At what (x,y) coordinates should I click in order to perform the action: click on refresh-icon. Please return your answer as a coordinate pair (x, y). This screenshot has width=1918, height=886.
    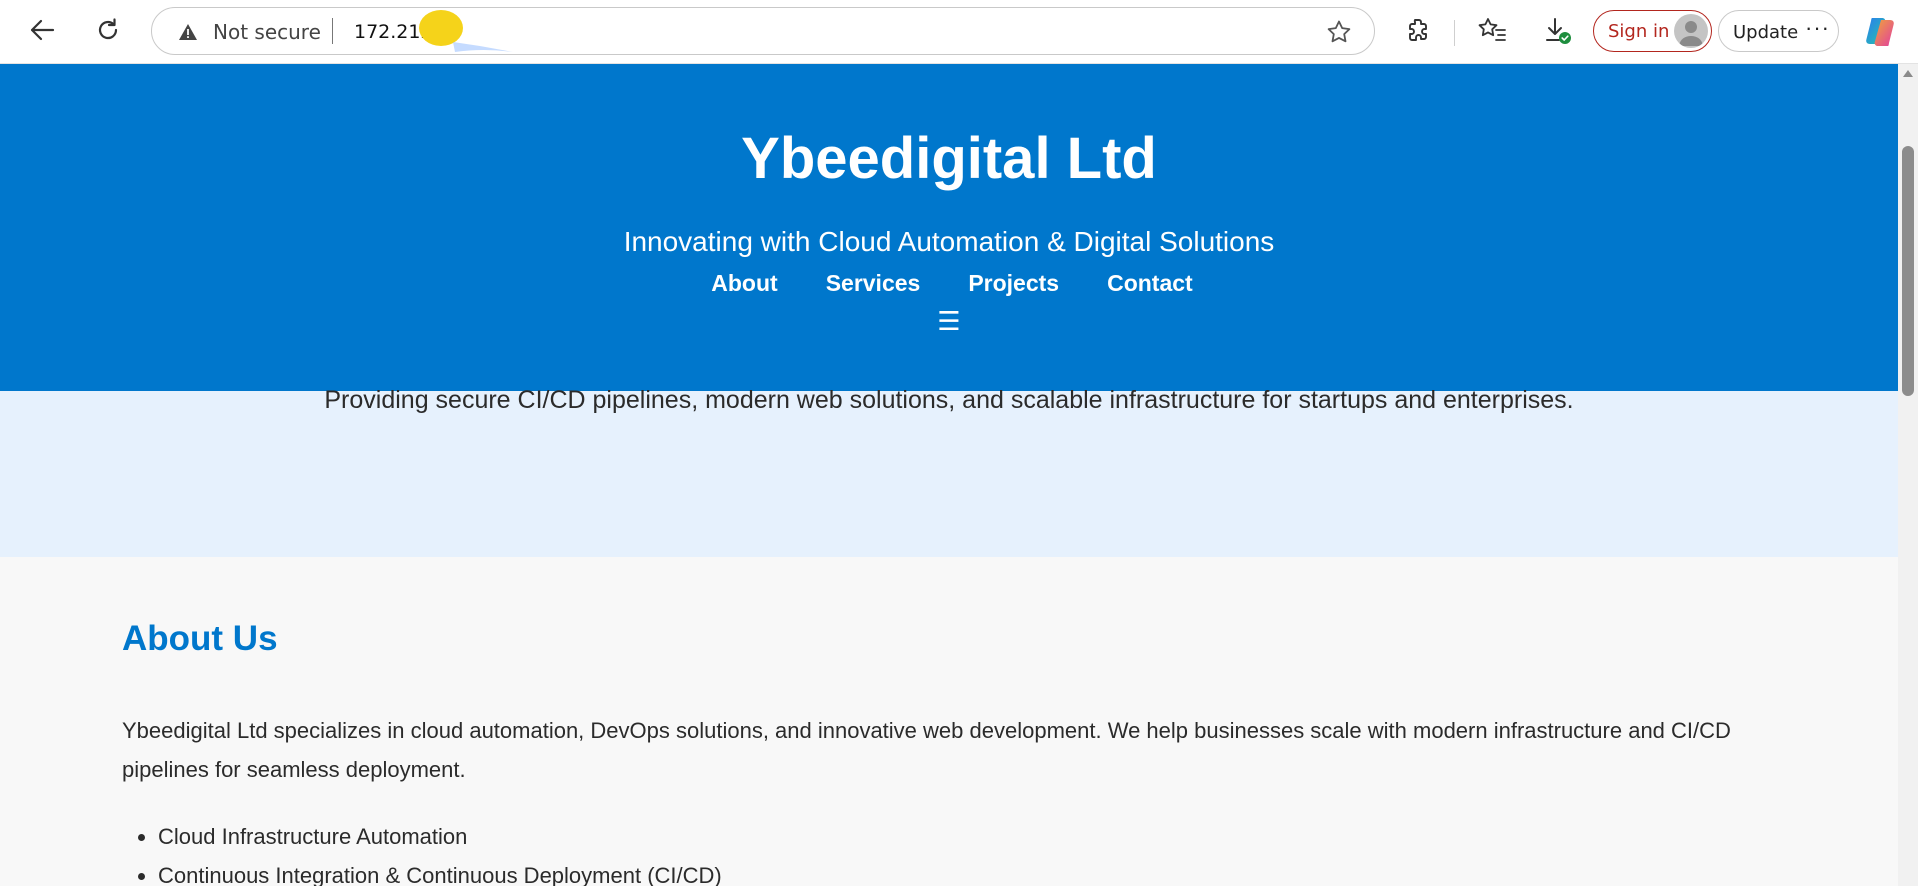
    Looking at the image, I should click on (108, 32).